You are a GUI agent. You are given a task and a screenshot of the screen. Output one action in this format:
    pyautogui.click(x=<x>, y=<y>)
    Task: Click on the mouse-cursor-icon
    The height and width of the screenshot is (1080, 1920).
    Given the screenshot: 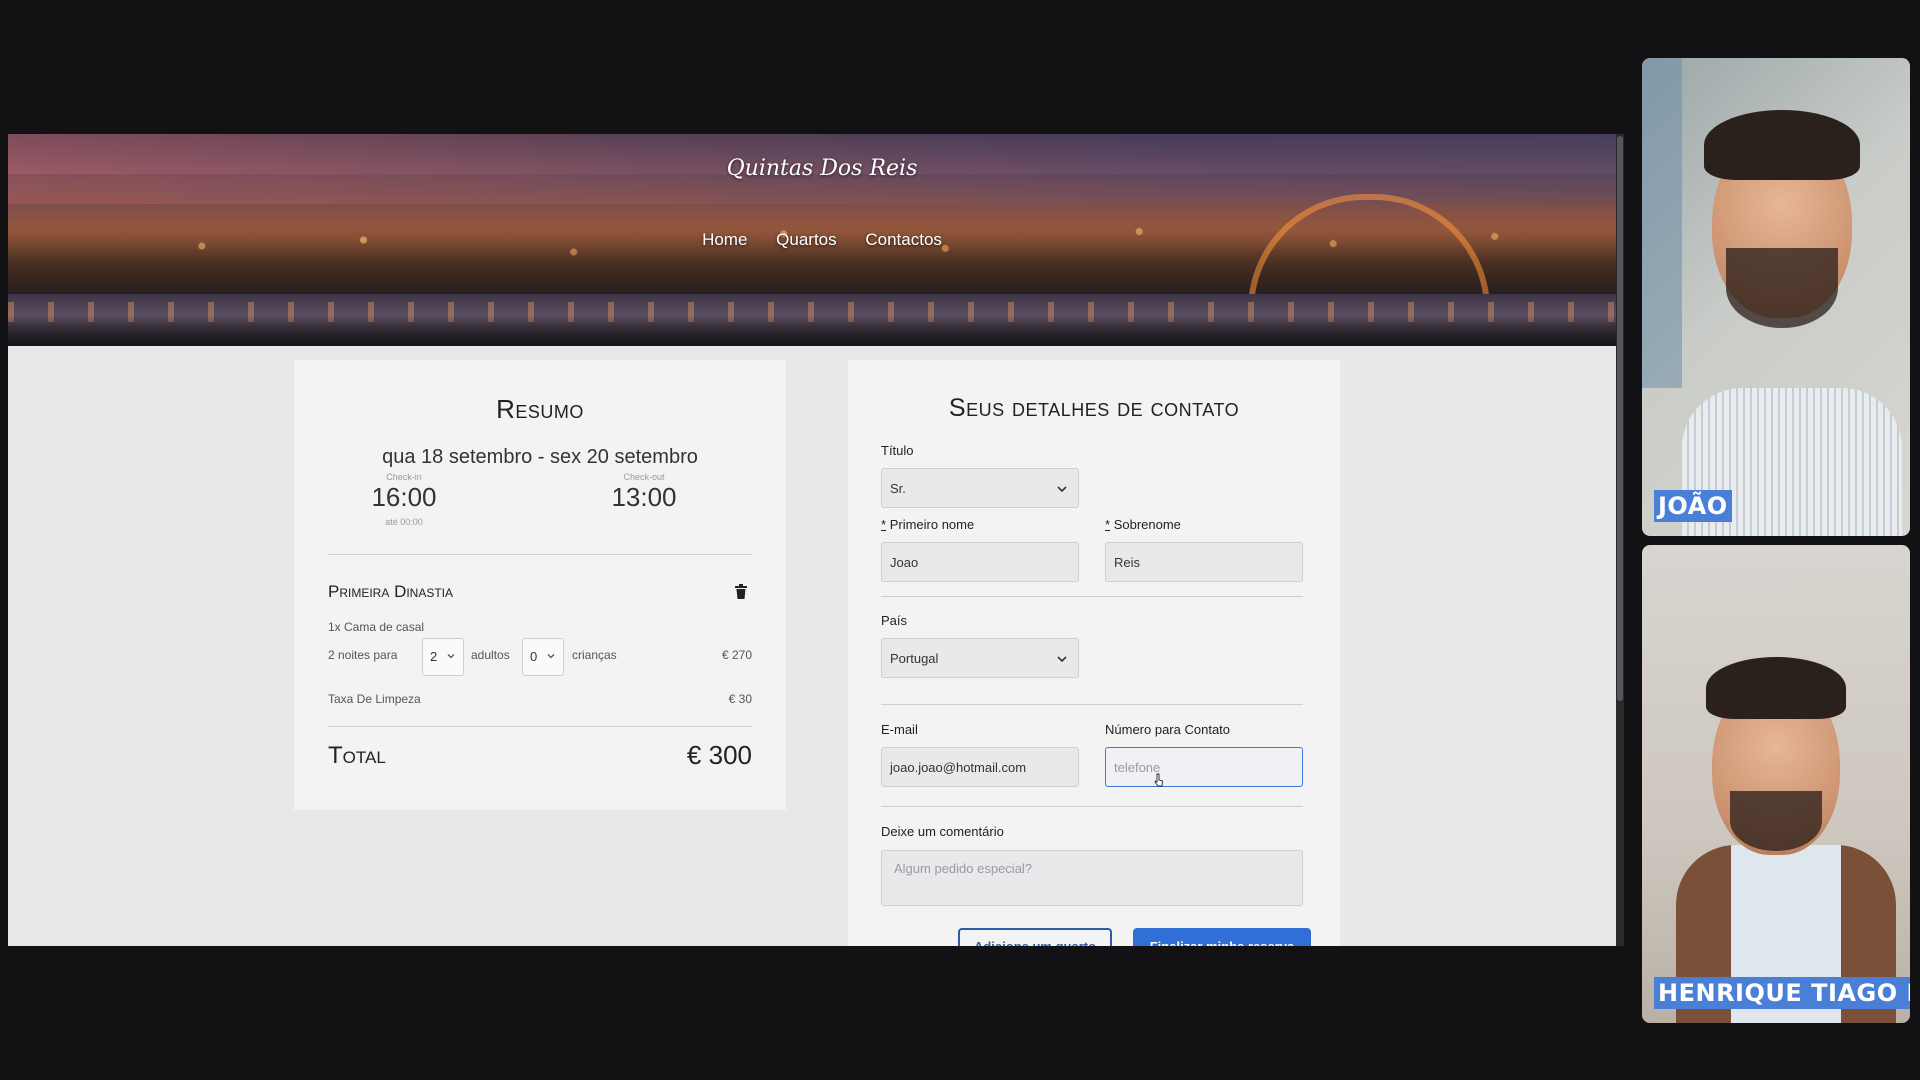 What is the action you would take?
    pyautogui.click(x=1158, y=780)
    